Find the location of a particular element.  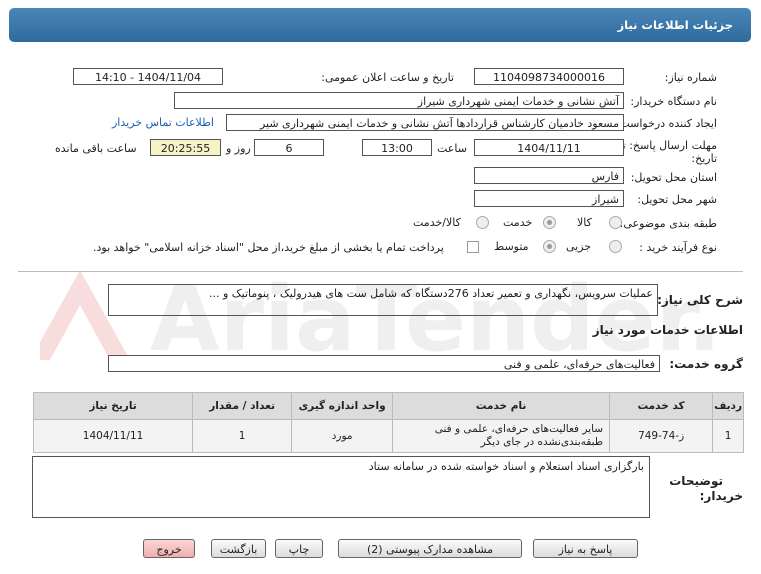

exit-button: خروج is located at coordinates (169, 548).